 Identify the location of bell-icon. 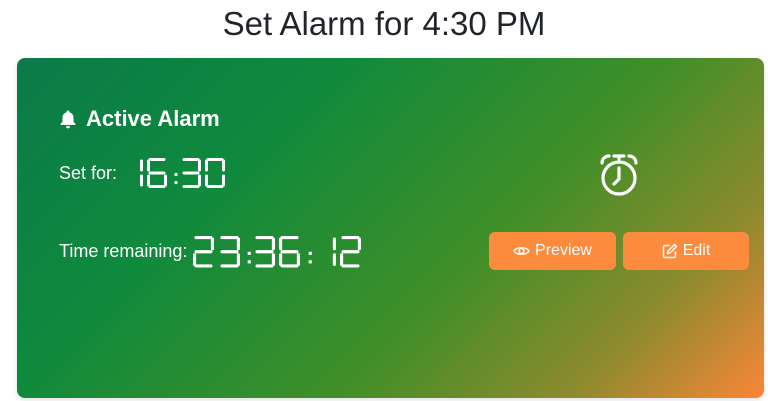
(68, 119).